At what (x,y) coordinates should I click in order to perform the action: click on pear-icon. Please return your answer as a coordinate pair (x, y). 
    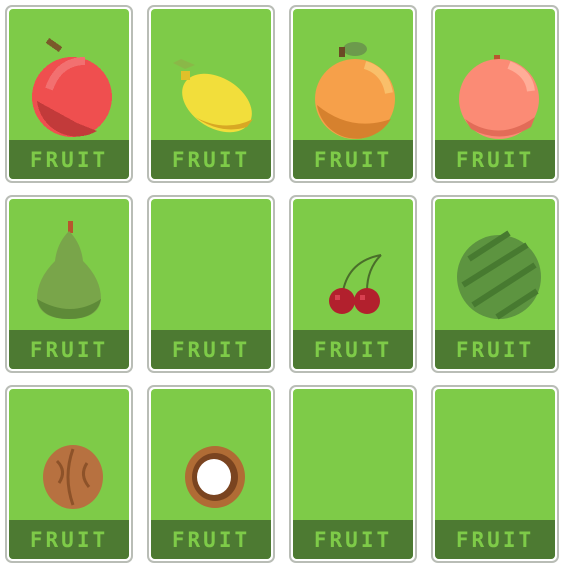
    Looking at the image, I should click on (69, 270).